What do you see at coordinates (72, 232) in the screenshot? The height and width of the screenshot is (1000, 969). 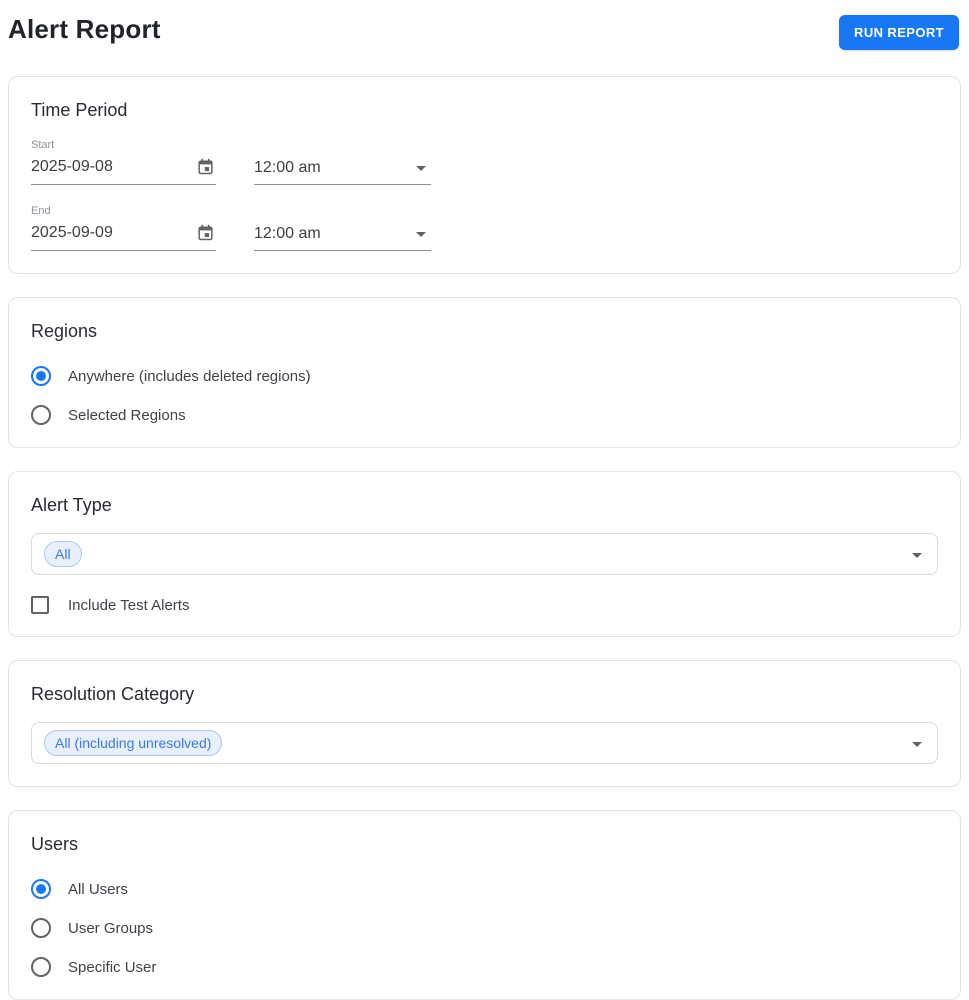 I see `end-date-value: 2025-09-09` at bounding box center [72, 232].